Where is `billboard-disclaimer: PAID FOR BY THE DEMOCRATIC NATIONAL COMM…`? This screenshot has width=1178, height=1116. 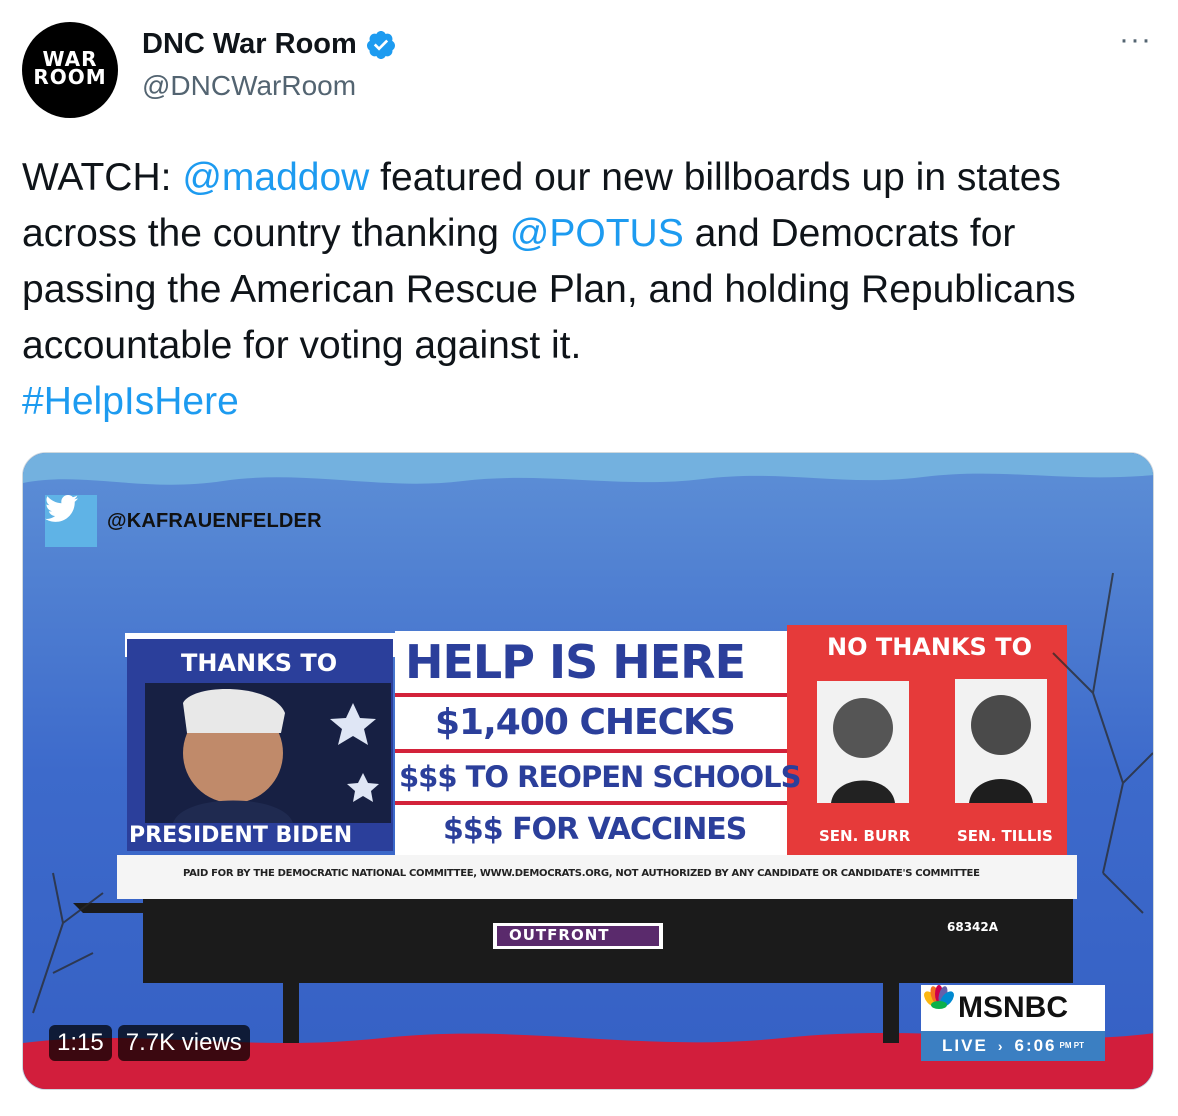
billboard-disclaimer: PAID FOR BY THE DEMOCRATIC NATIONAL COMM… is located at coordinates (581, 873).